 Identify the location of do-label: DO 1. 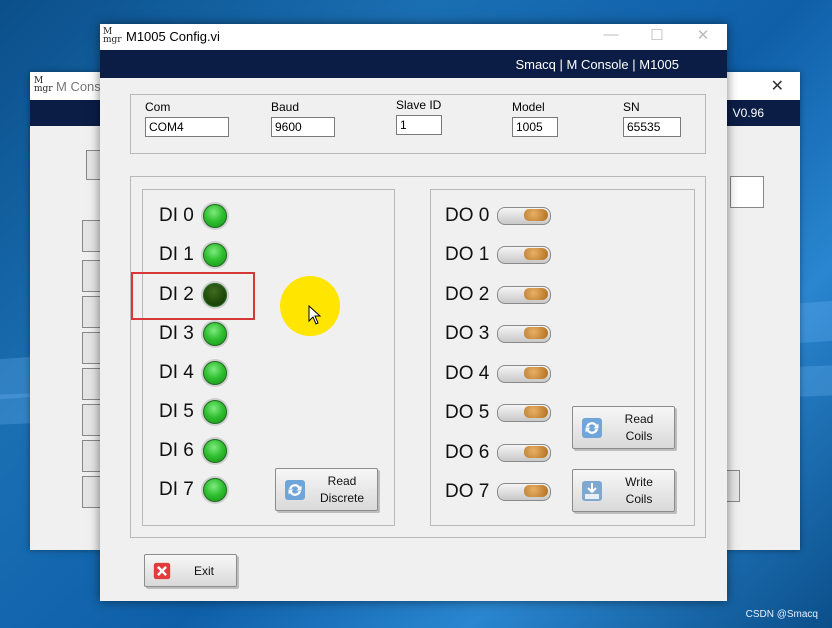
(467, 254).